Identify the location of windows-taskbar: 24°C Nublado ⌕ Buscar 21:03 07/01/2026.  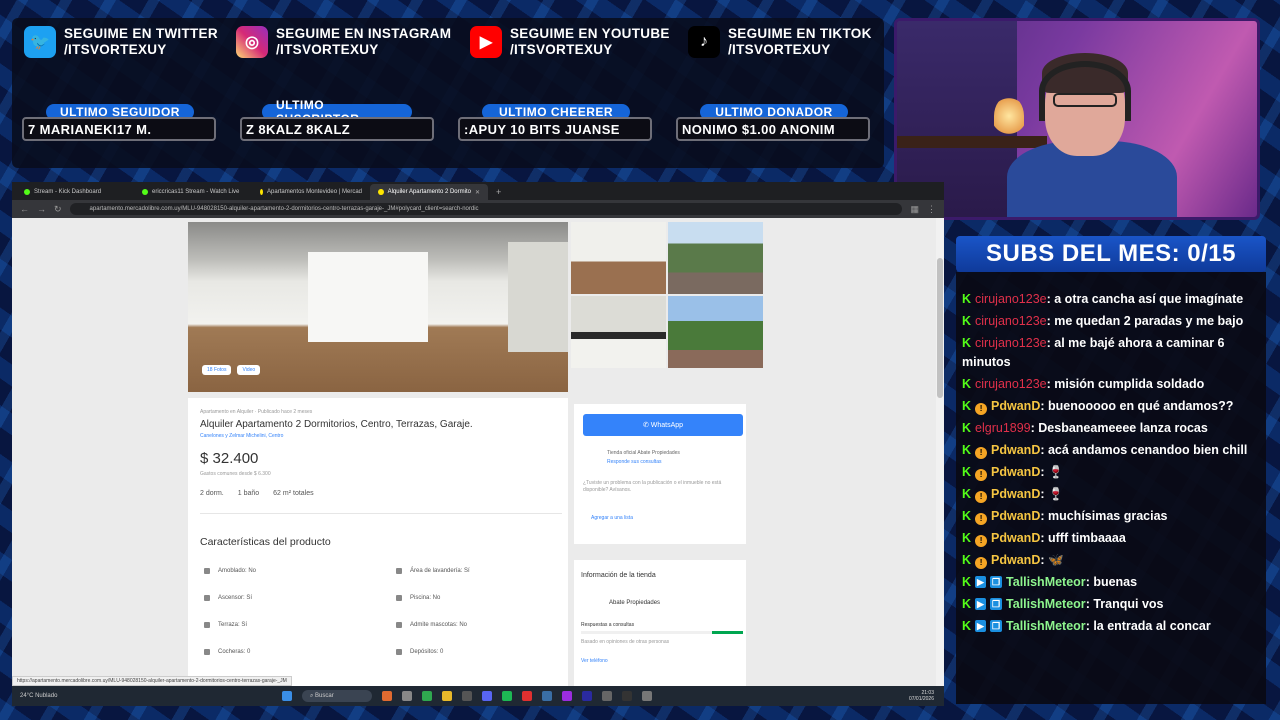
(478, 696).